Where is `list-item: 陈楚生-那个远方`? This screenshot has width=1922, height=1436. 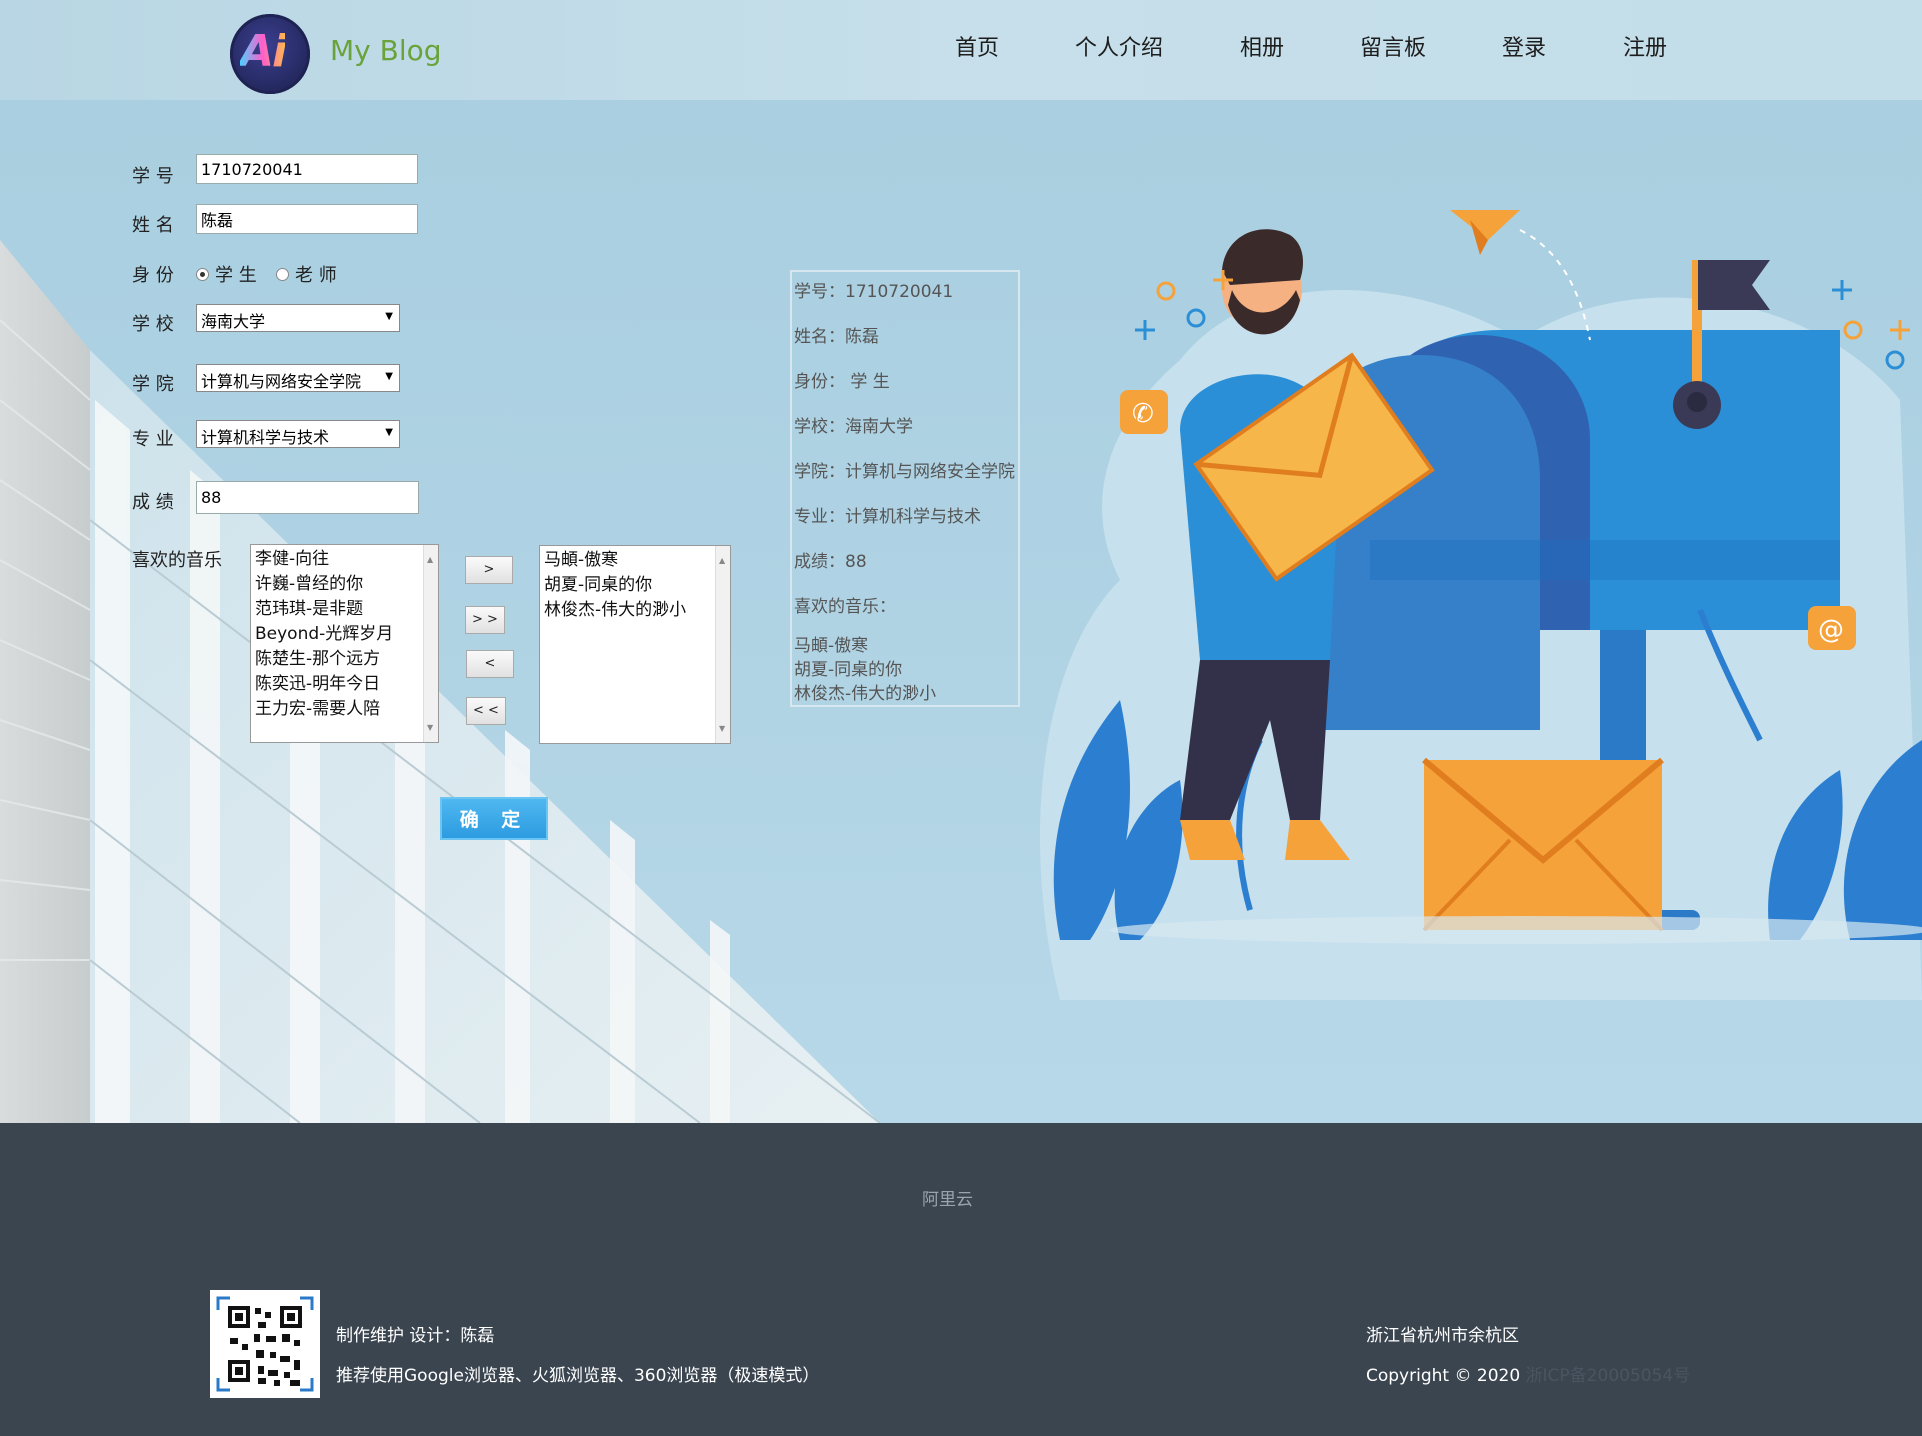 list-item: 陈楚生-那个远方 is located at coordinates (344, 659).